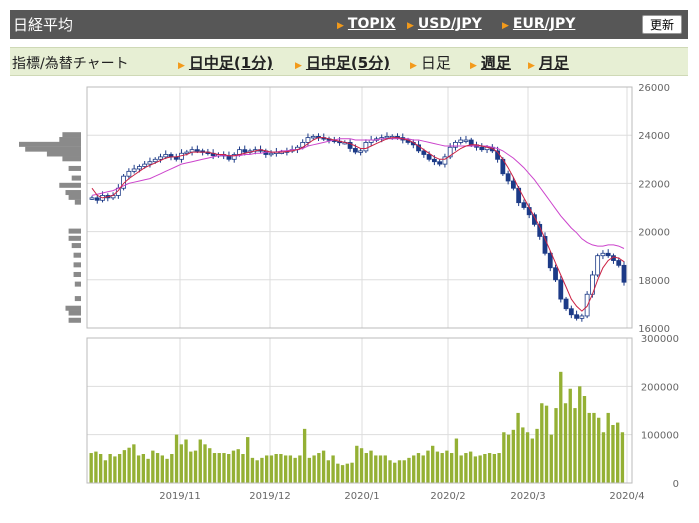 This screenshot has height=523, width=699. What do you see at coordinates (654, 184) in the screenshot?
I see `y-tick-label: 22000` at bounding box center [654, 184].